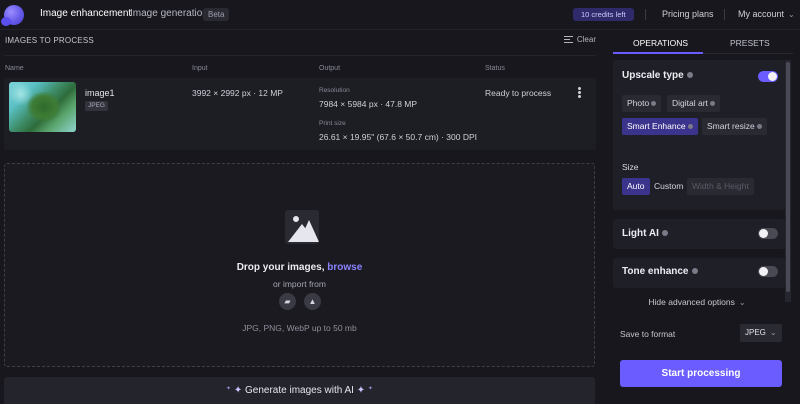 The width and height of the screenshot is (800, 404). I want to click on upscale-option-smart-resize: Smart resize, so click(734, 126).